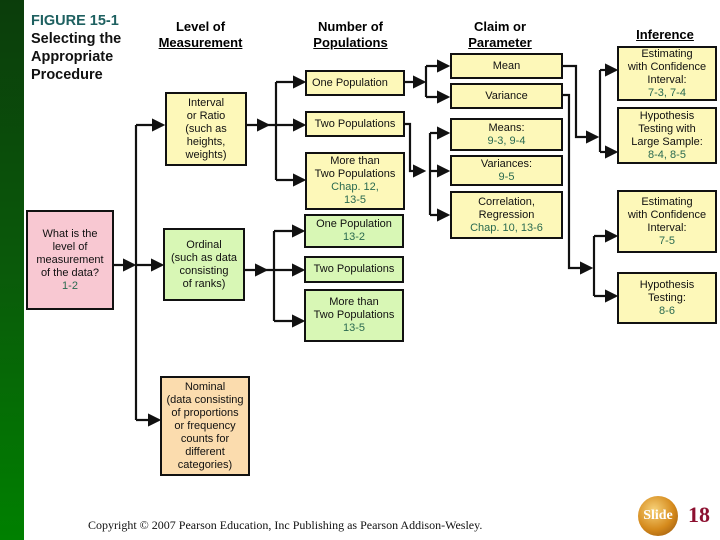 The height and width of the screenshot is (540, 720). I want to click on node-estimating-ci-2: Estimating with Confidence Interval: 7-5, so click(667, 221).